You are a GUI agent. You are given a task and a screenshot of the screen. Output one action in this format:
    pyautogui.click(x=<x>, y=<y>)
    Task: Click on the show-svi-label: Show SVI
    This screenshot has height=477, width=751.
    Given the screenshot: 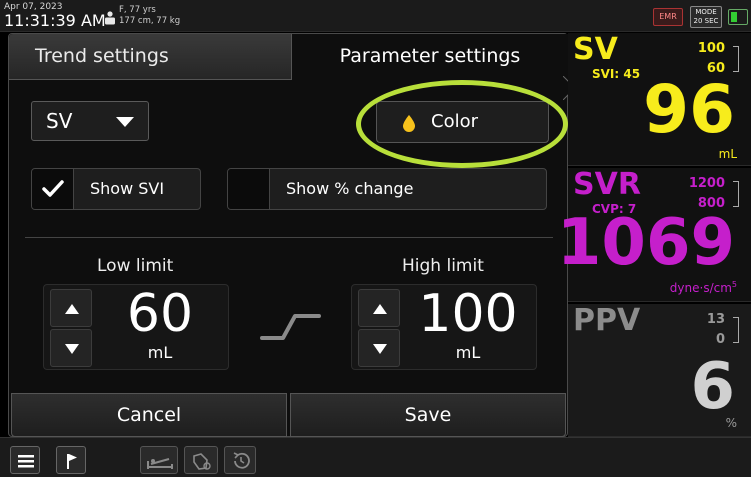 What is the action you would take?
    pyautogui.click(x=127, y=188)
    